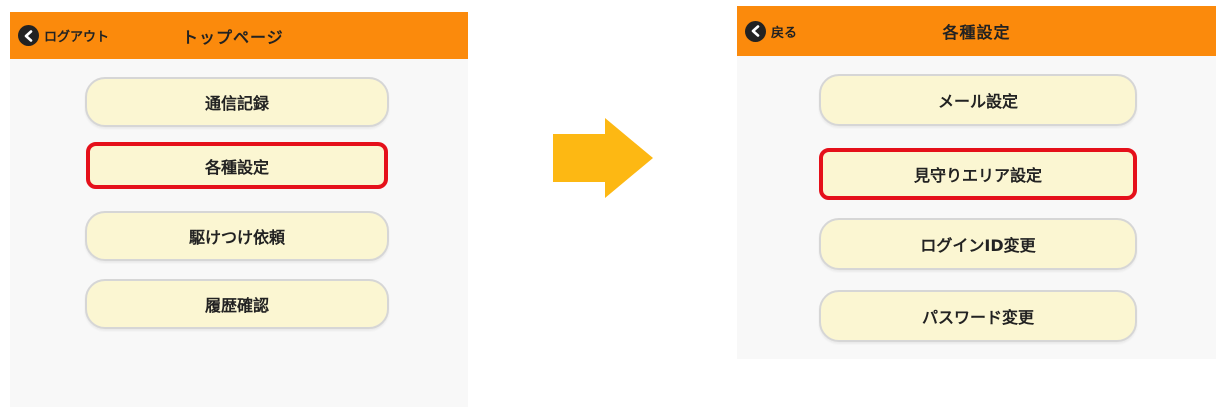  I want to click on menu-button-watch-area-settings: 見守りエリア設定, so click(978, 174).